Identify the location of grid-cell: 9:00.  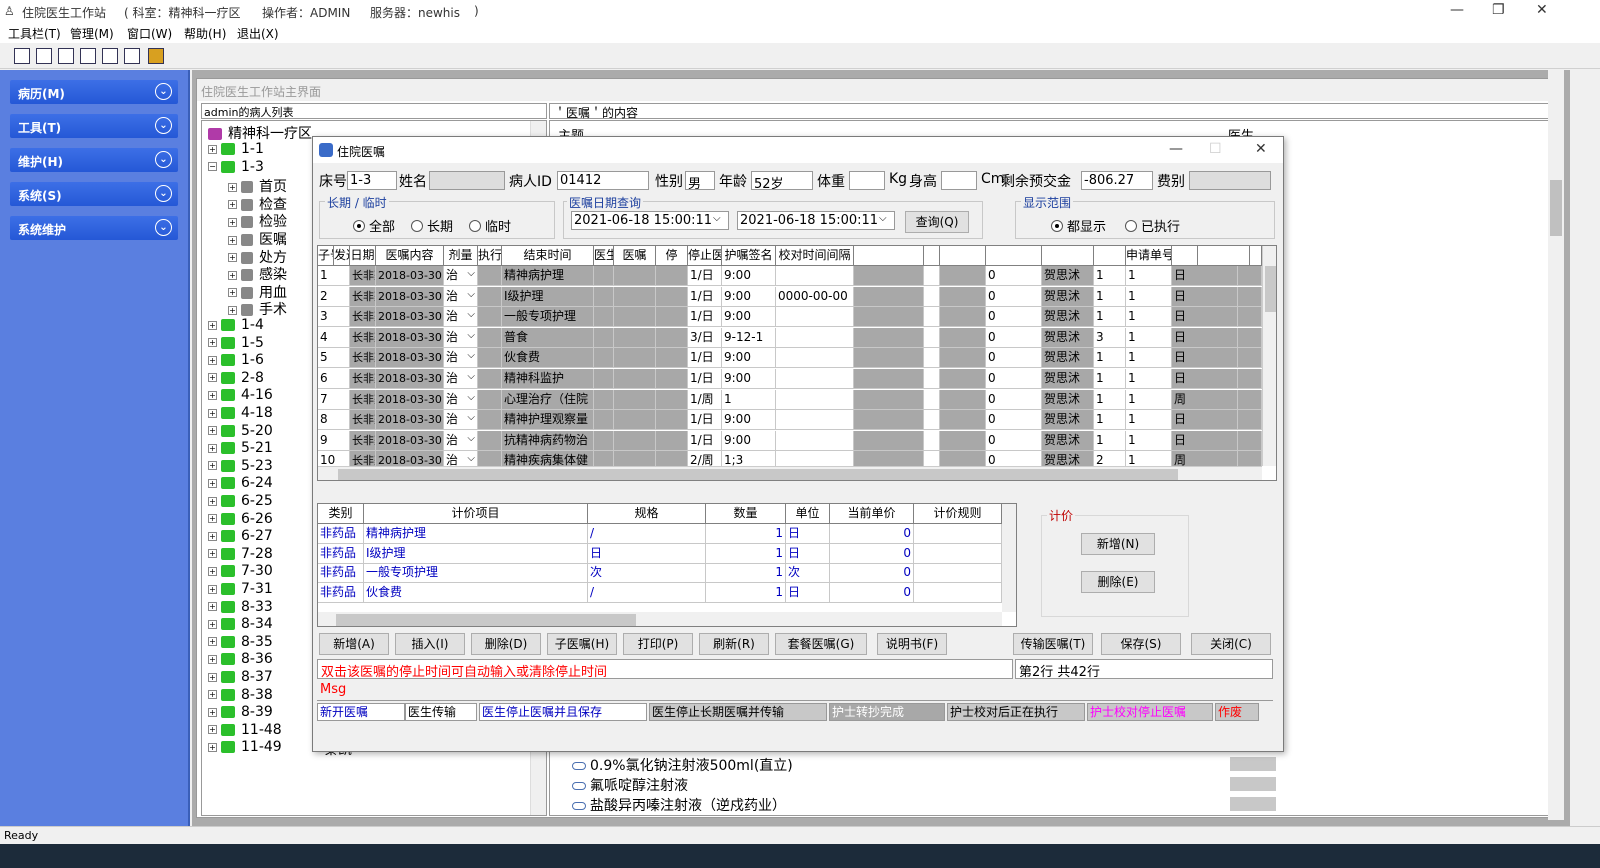
(749, 379).